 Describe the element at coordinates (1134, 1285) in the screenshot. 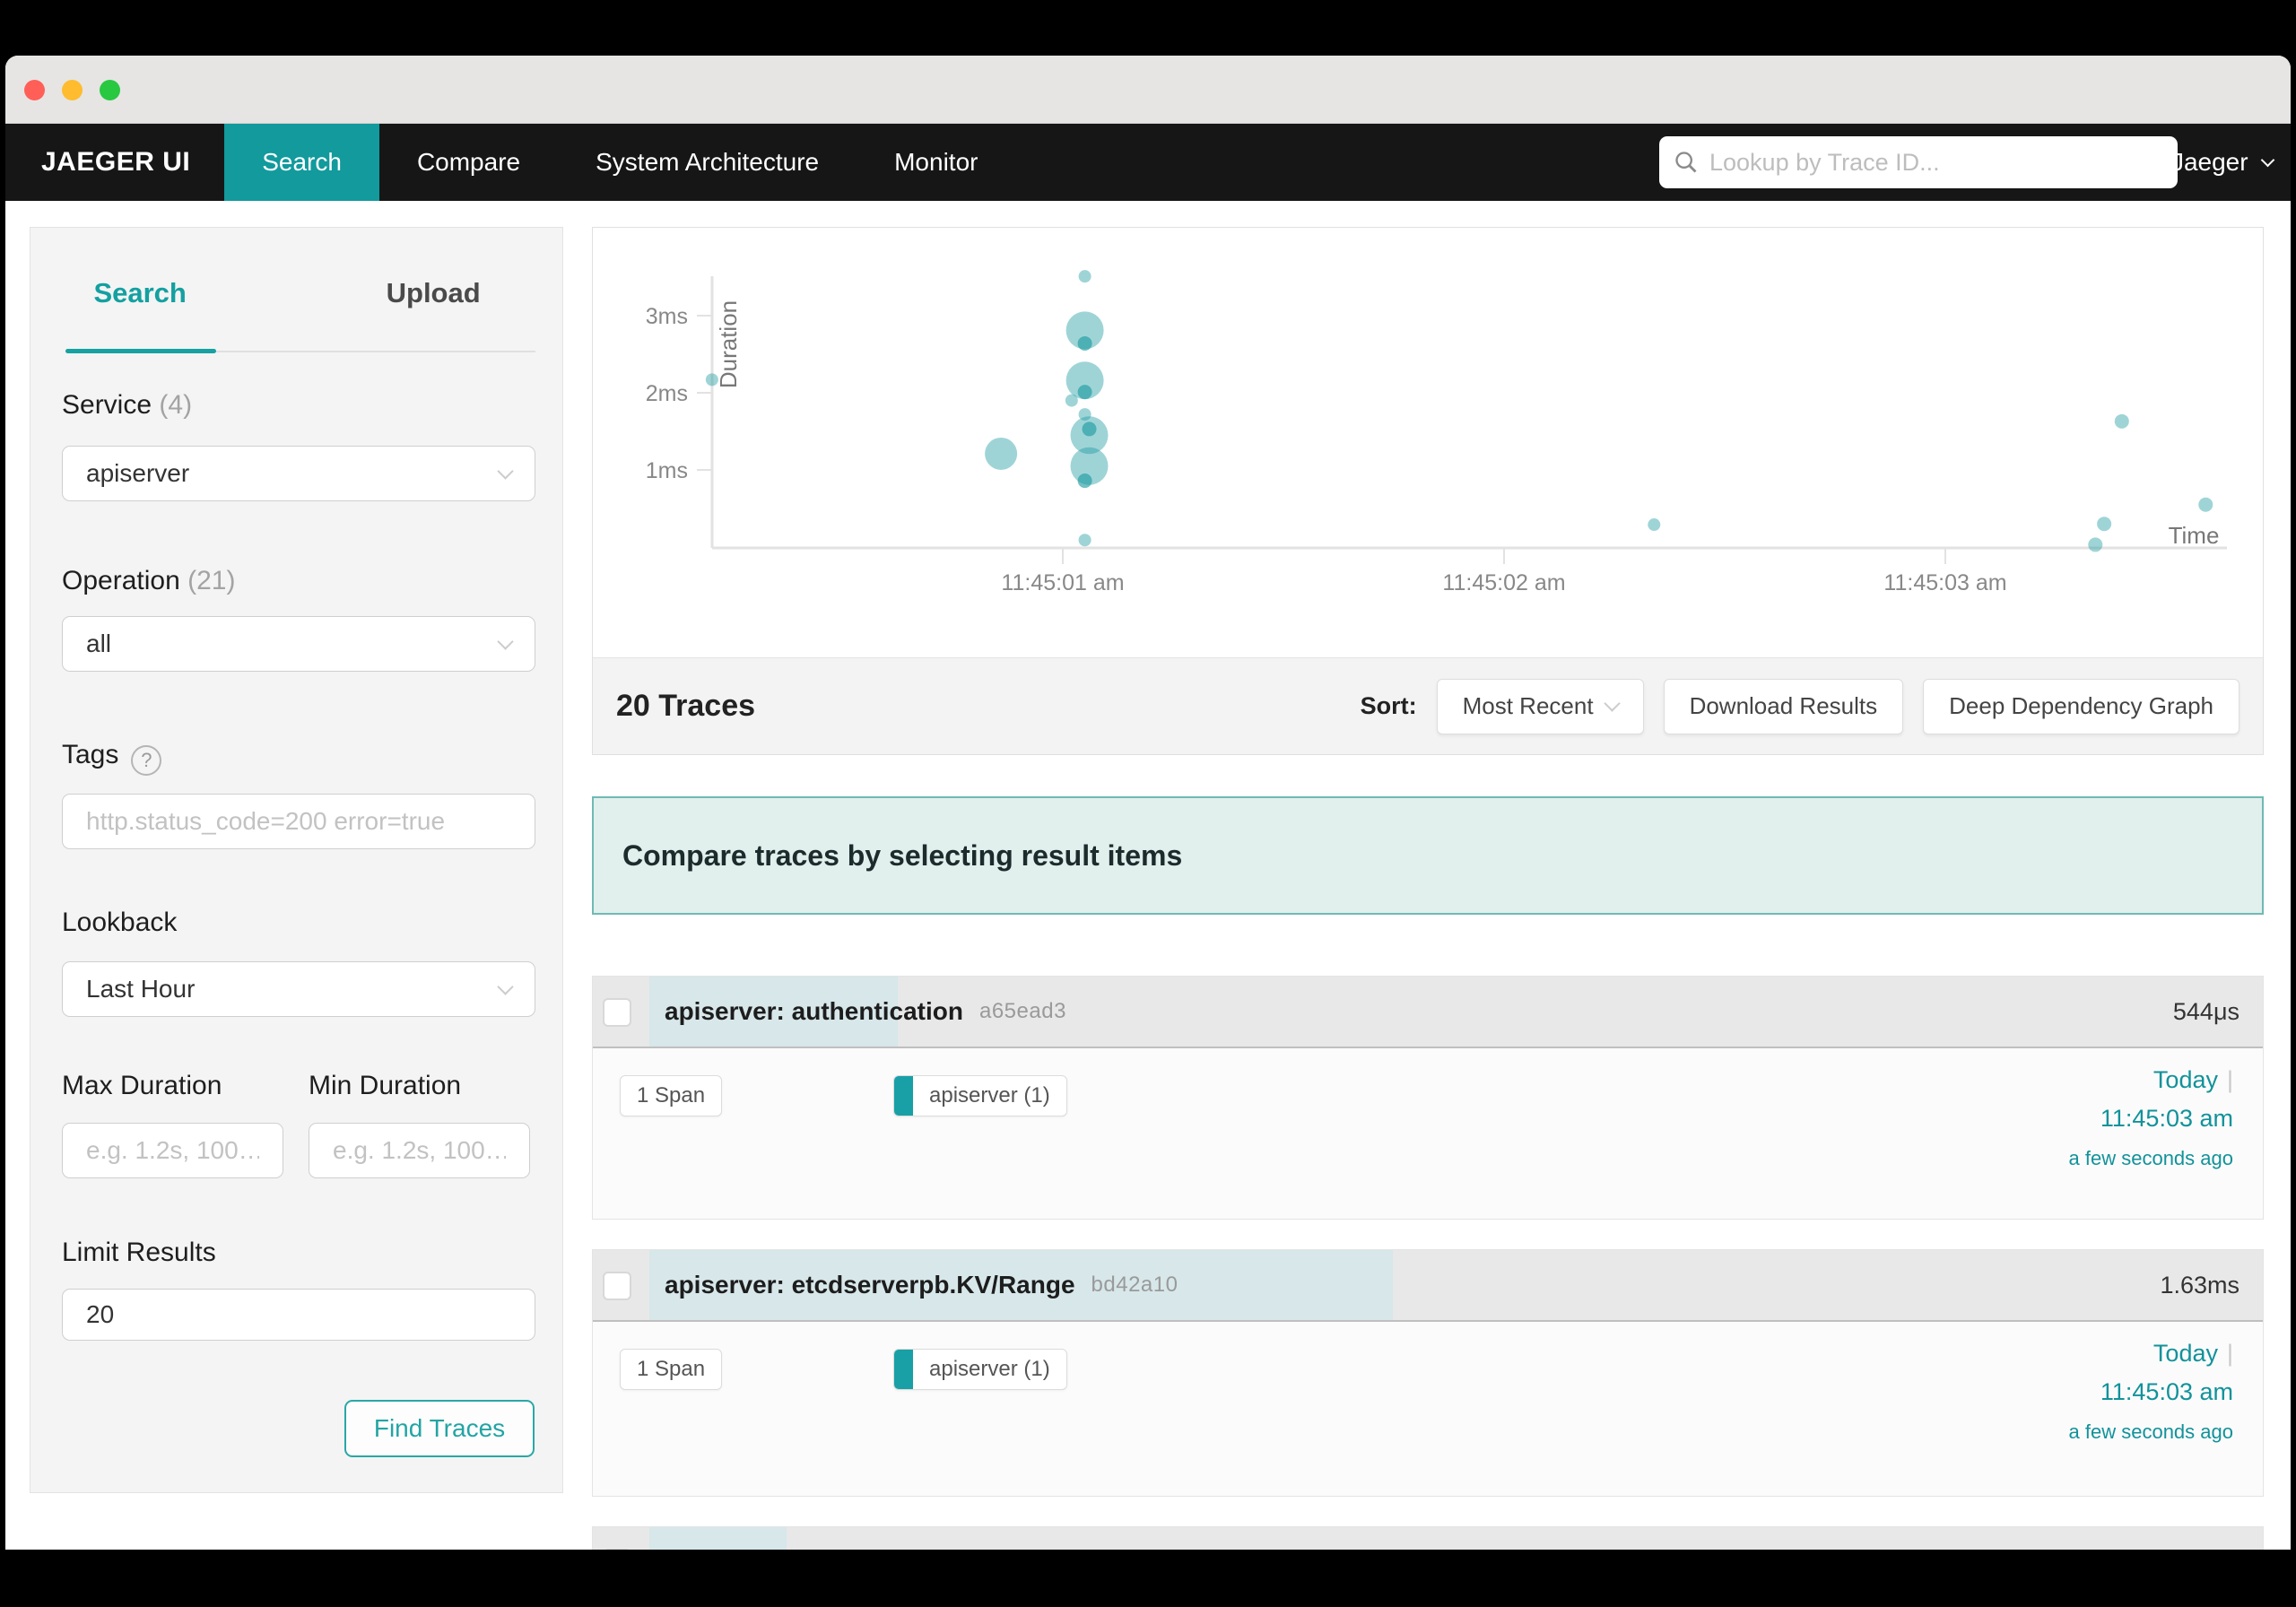

I see `trace-id: bd42a10` at that location.